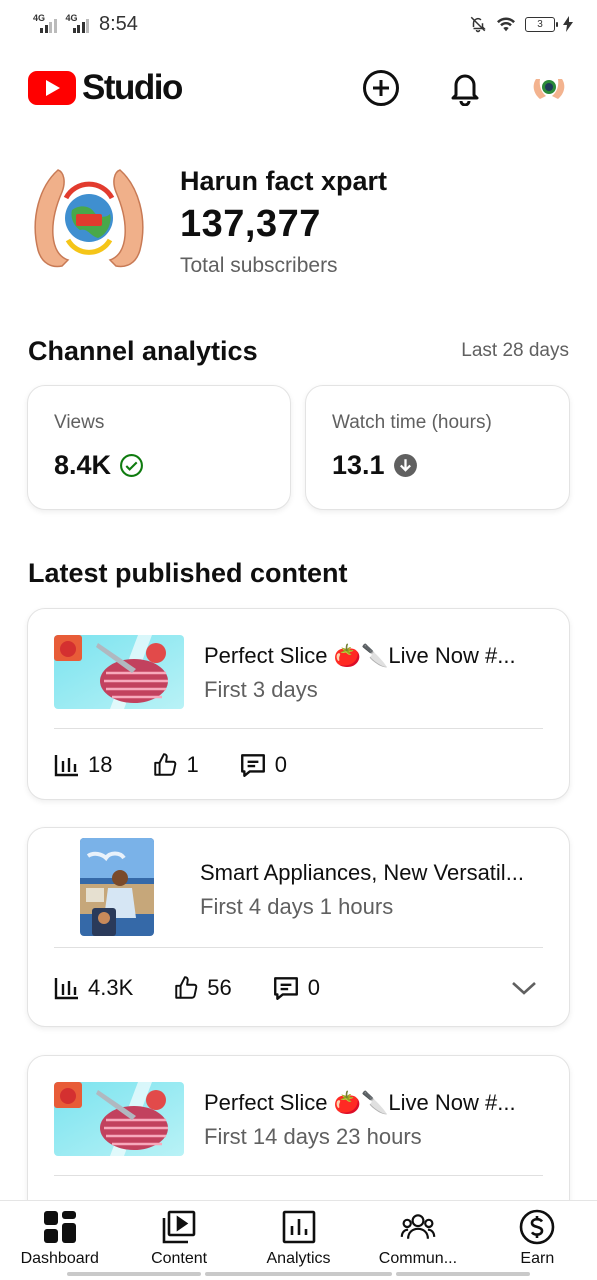 This screenshot has width=597, height=1280. I want to click on channel-avatar, so click(89, 223).